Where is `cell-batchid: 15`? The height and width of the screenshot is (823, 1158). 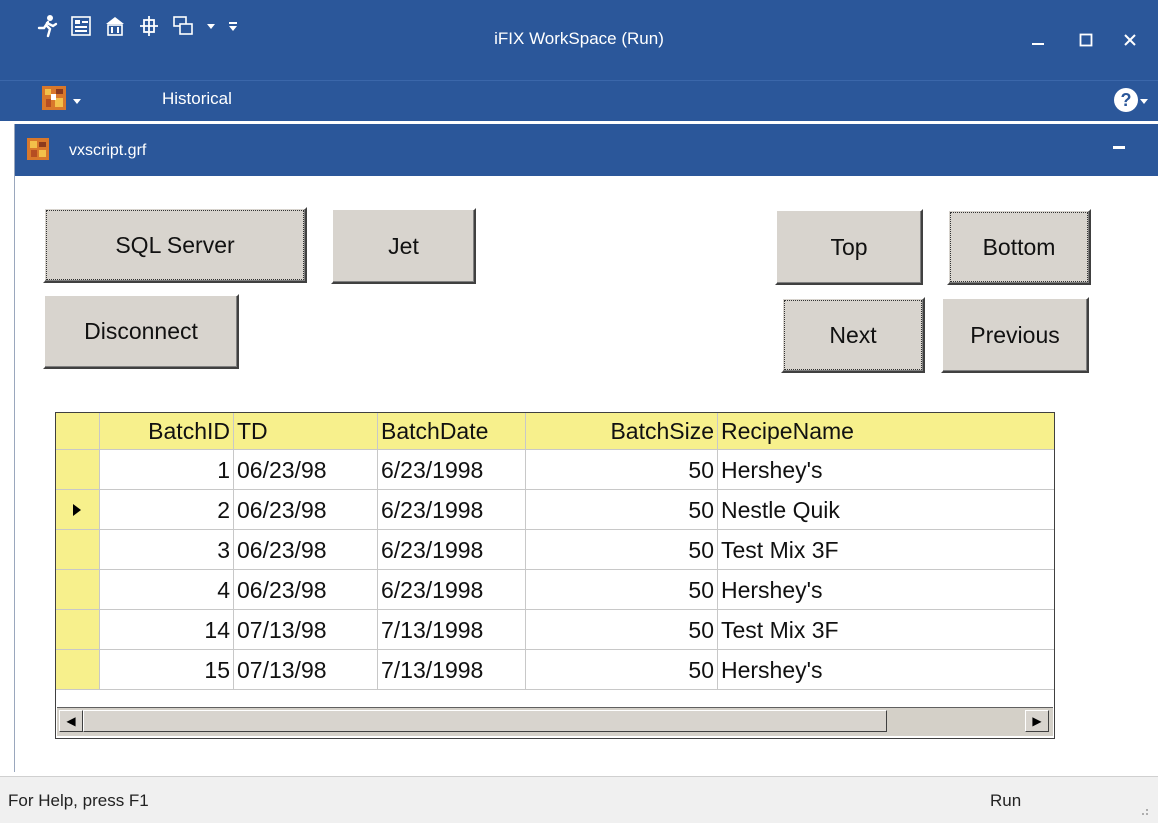
cell-batchid: 15 is located at coordinates (167, 670).